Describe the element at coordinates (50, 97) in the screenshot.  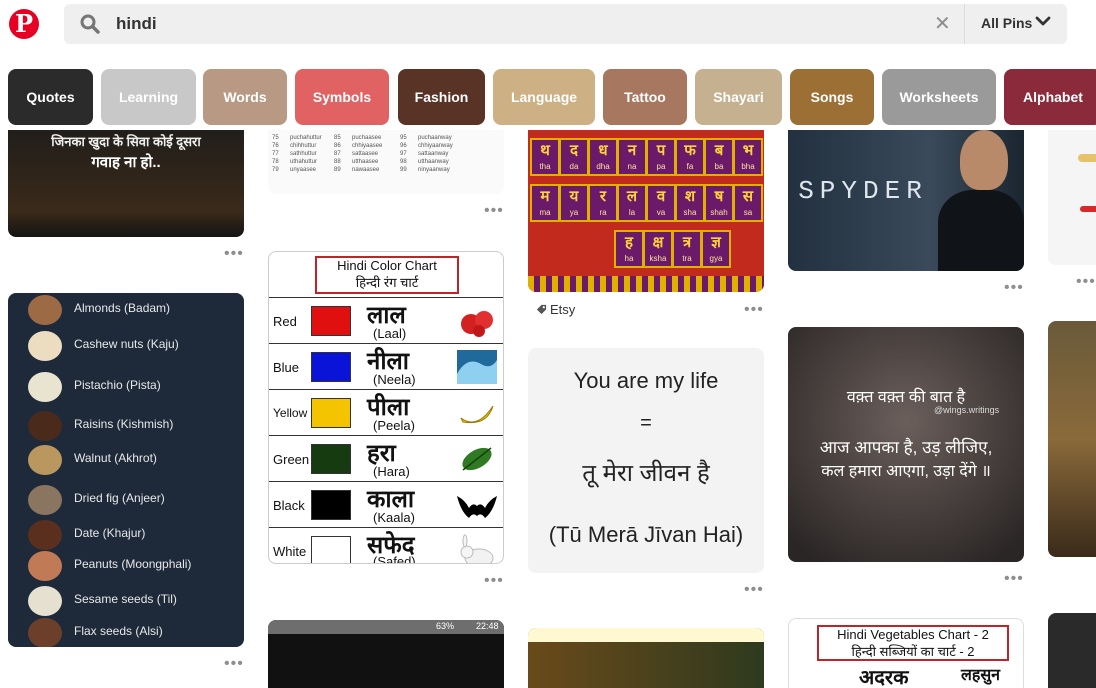
I see `chip-quotes: Quotes` at that location.